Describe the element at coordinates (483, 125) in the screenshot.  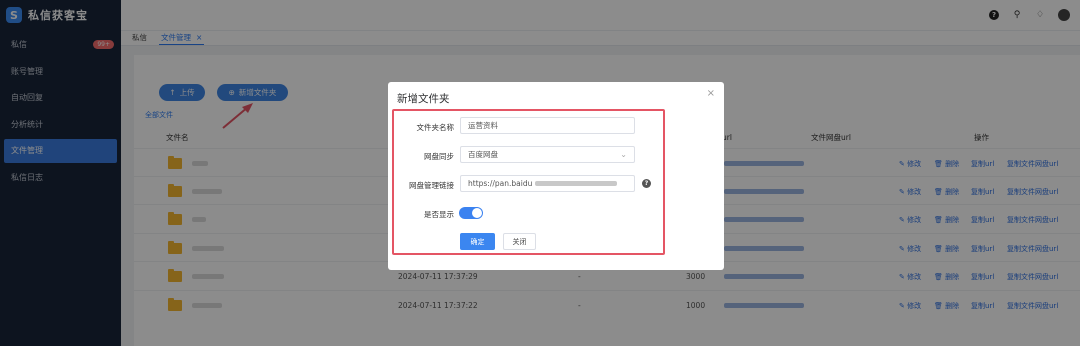
I see `folder-name-value: 运营资料` at that location.